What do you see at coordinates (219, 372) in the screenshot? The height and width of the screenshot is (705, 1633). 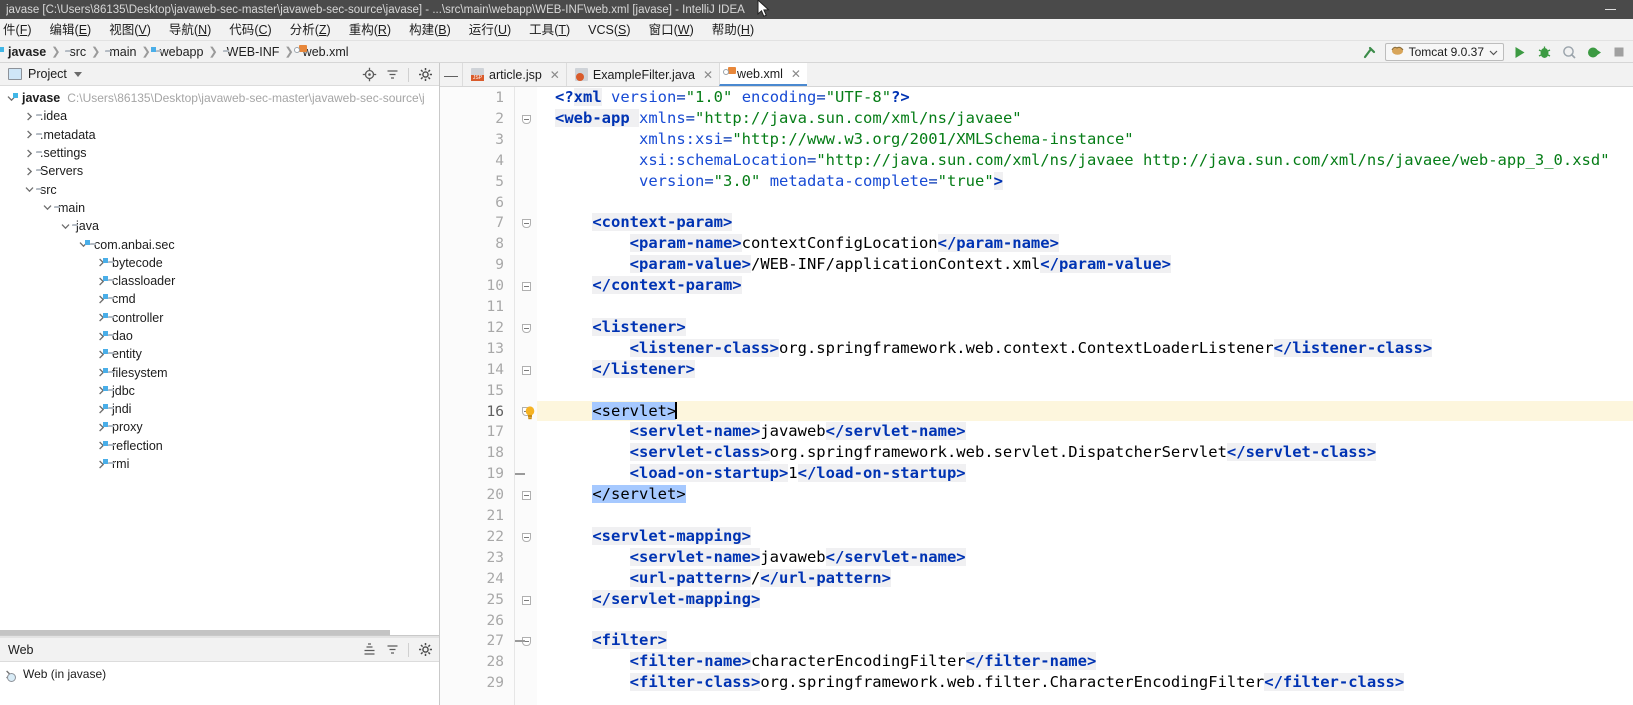 I see `tree-item-filesystem: filesystem` at bounding box center [219, 372].